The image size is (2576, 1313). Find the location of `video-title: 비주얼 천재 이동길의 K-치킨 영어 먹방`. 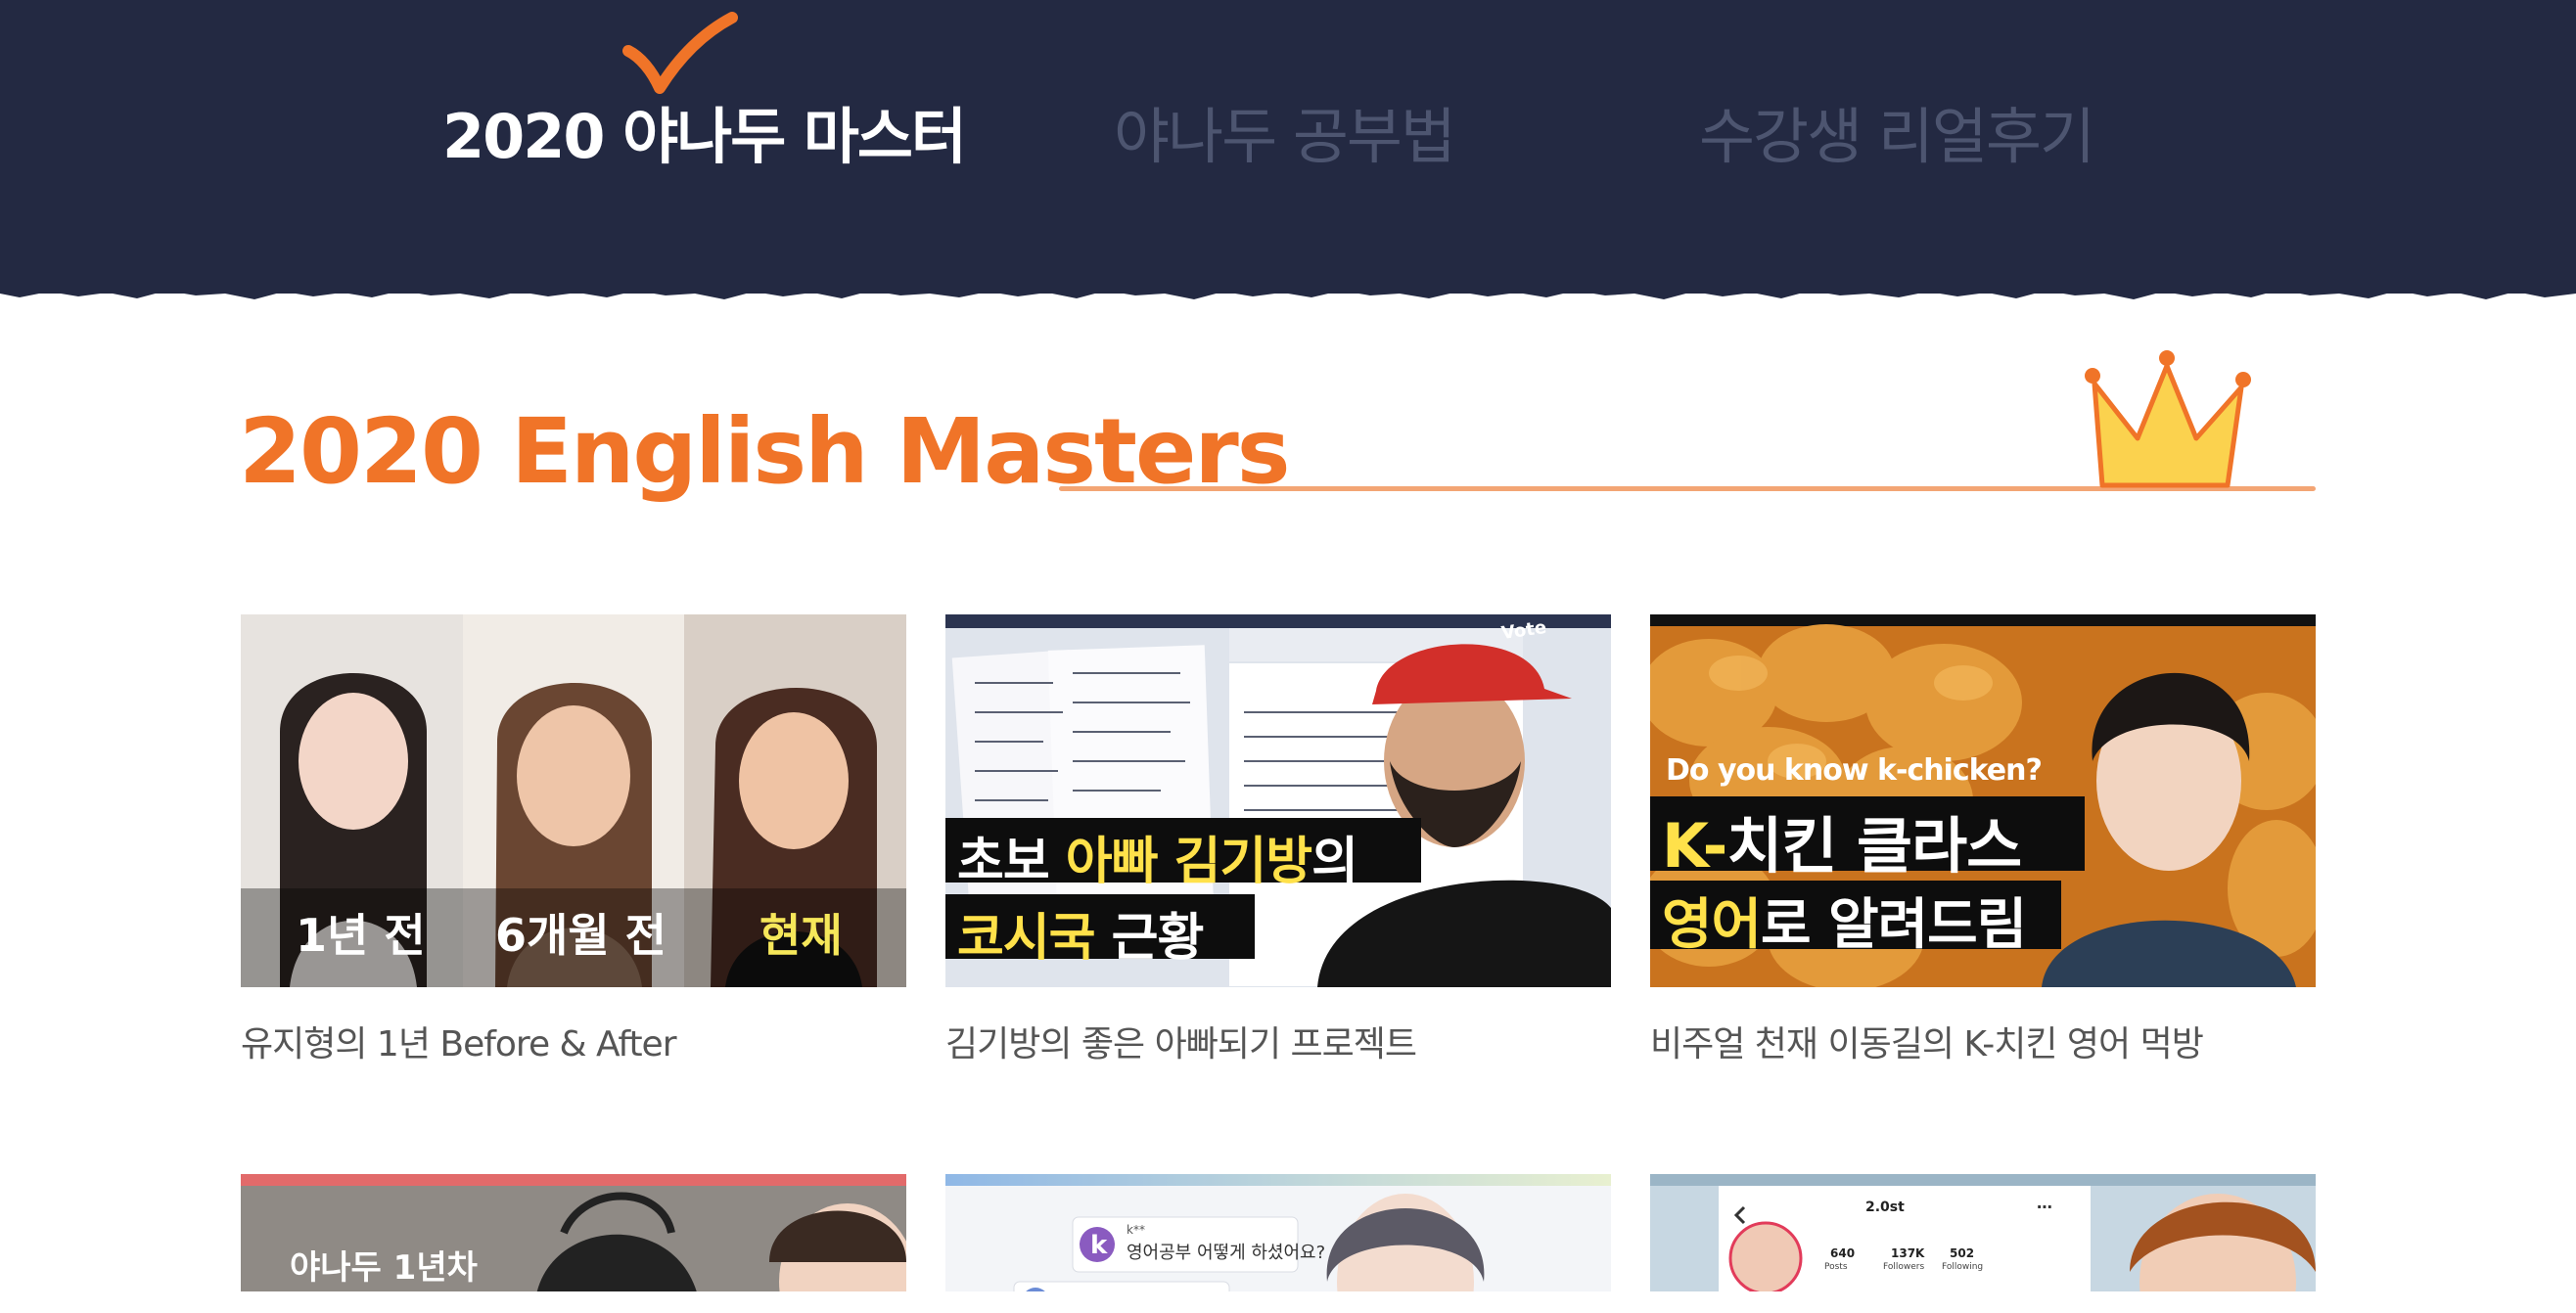

video-title: 비주얼 천재 이동길의 K-치킨 영어 먹방 is located at coordinates (1927, 1041).